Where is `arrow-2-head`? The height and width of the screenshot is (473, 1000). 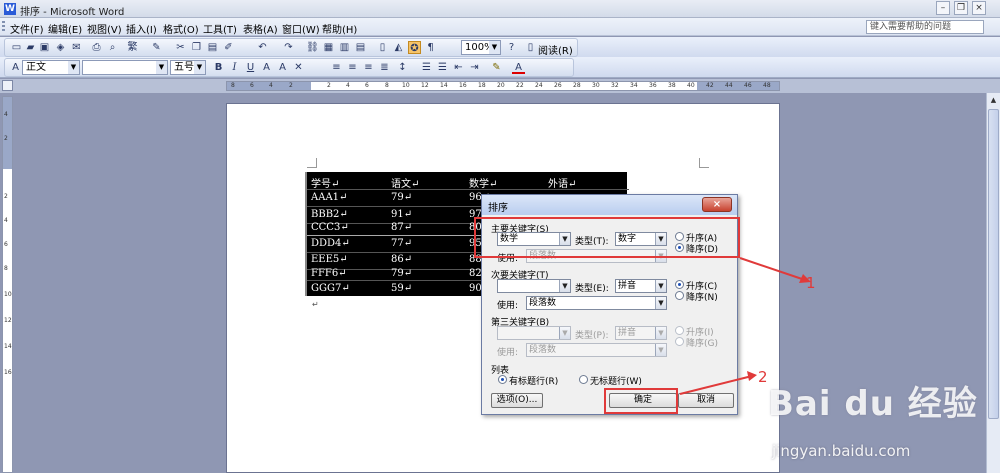 arrow-2-head is located at coordinates (752, 376).